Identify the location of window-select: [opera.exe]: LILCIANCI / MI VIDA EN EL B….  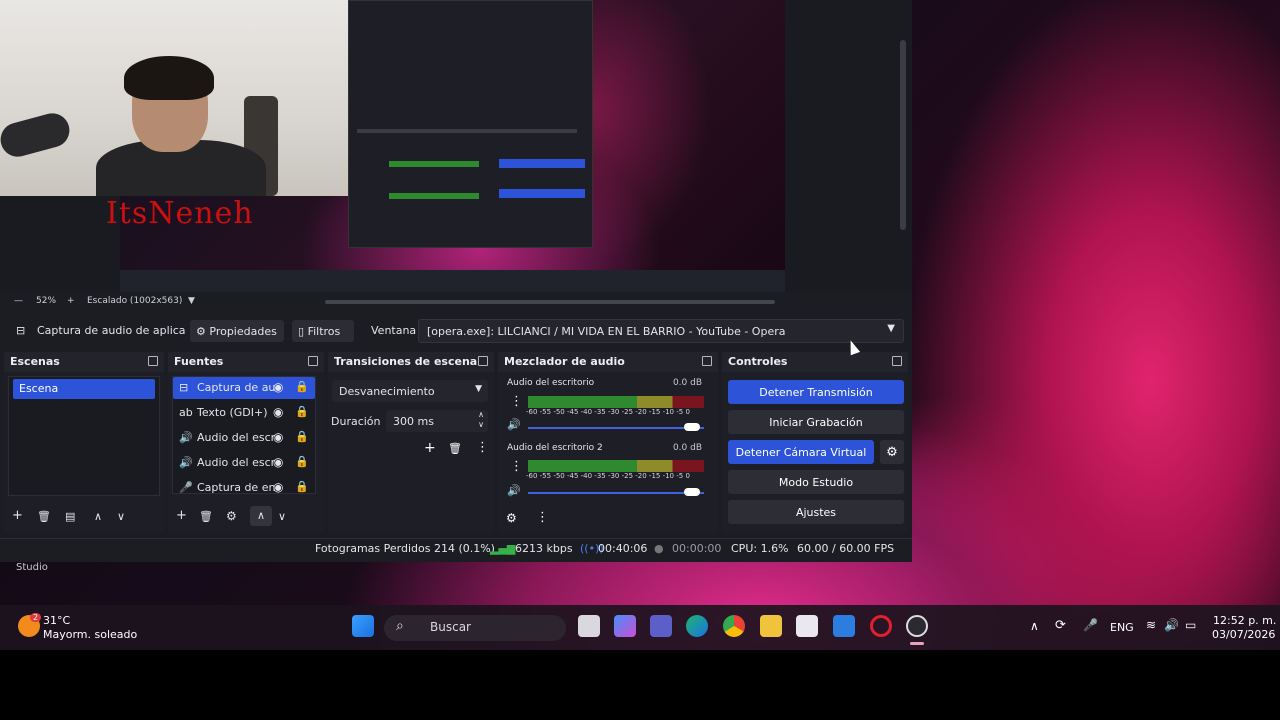
(661, 331).